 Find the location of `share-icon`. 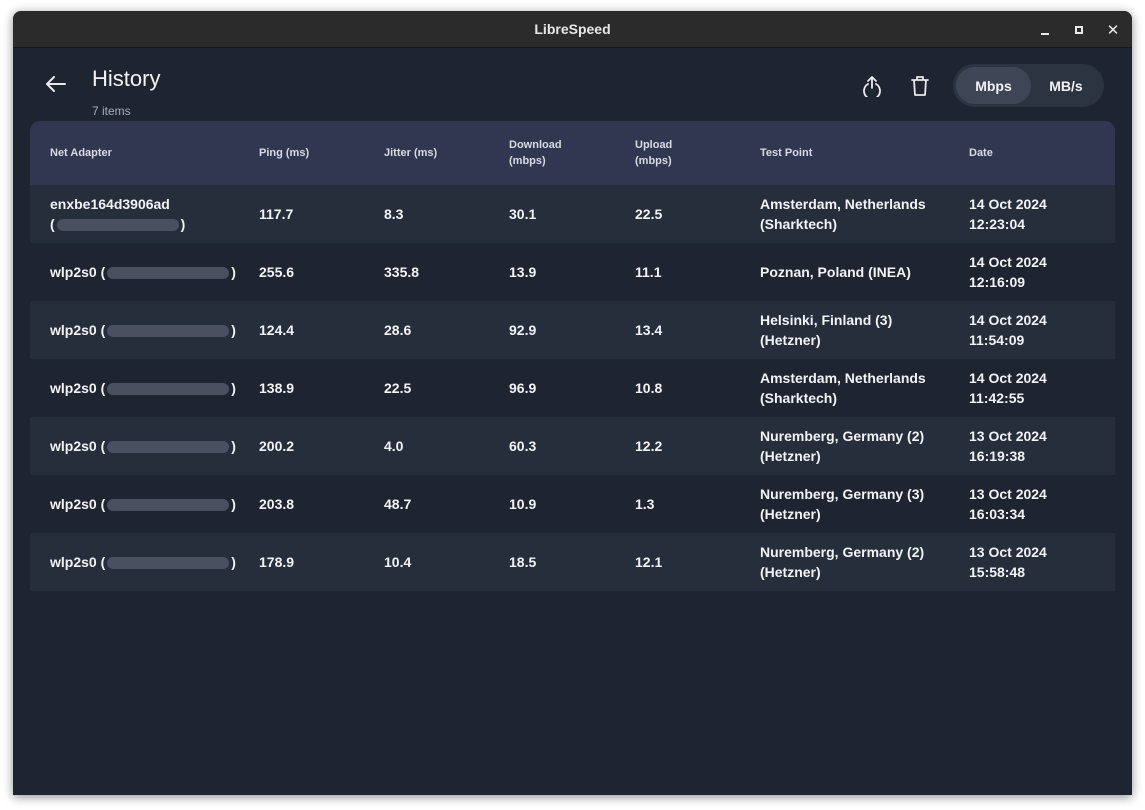

share-icon is located at coordinates (872, 86).